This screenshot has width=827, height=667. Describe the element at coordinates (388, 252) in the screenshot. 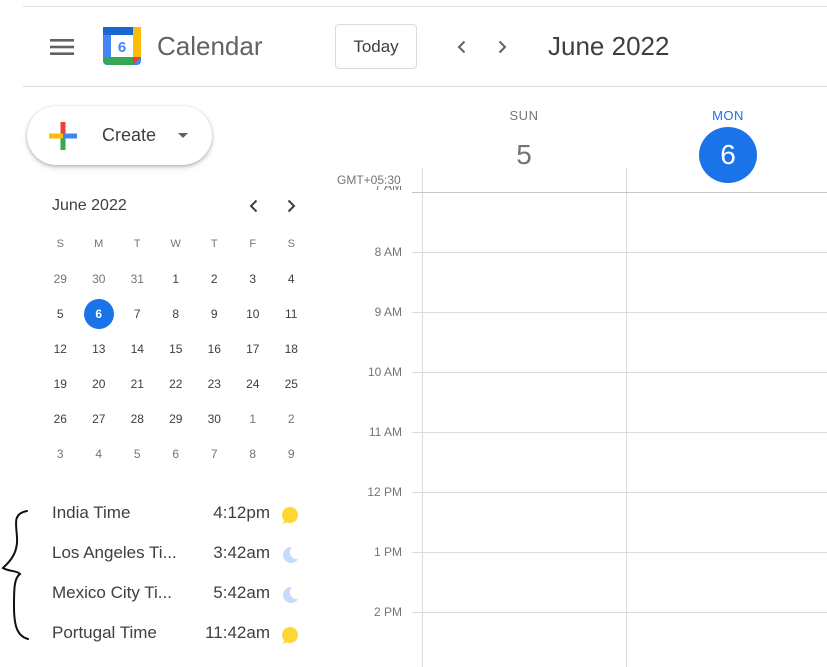

I see `hour-label: 8 AM` at that location.